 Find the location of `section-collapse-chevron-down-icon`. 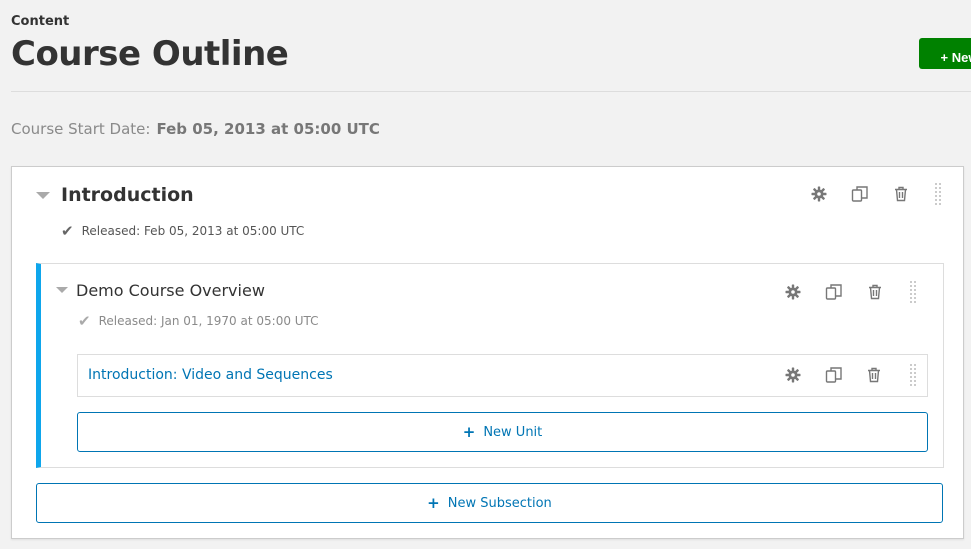

section-collapse-chevron-down-icon is located at coordinates (43, 195).